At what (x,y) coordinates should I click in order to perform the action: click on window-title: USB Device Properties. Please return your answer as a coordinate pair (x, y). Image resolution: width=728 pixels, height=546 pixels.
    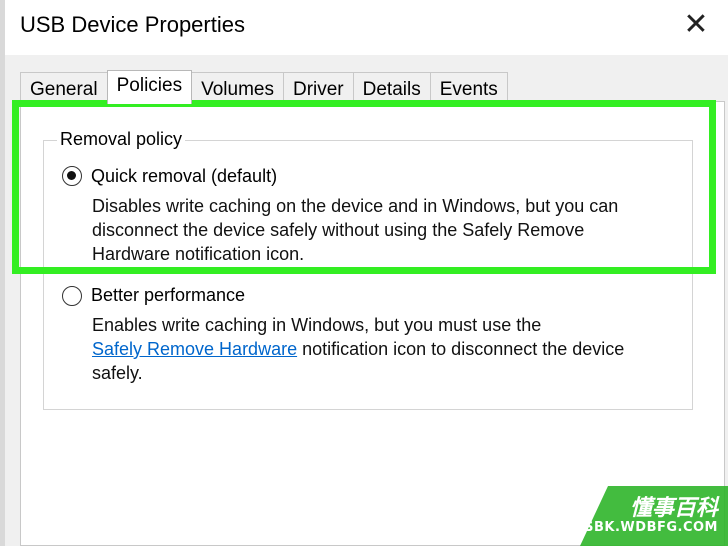
    Looking at the image, I should click on (132, 24).